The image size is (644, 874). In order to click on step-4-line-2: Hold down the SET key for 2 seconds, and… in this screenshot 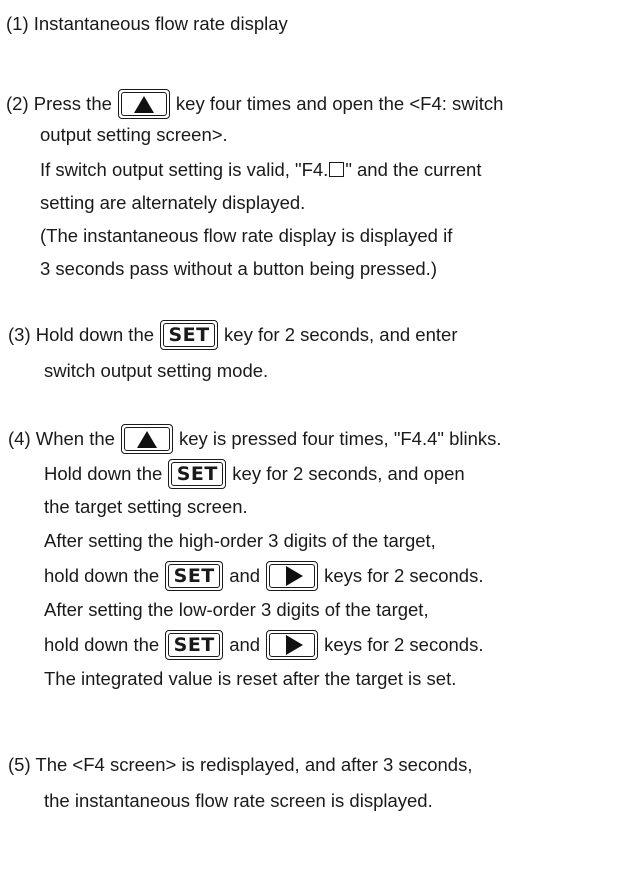, I will do `click(254, 474)`.